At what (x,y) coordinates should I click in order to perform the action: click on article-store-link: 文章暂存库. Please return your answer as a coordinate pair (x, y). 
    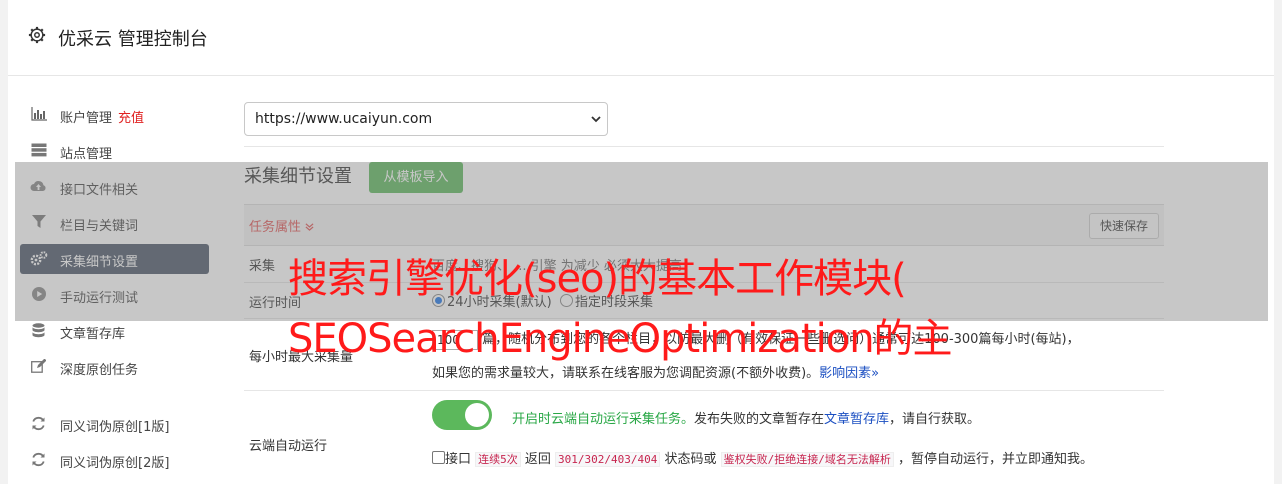
    Looking at the image, I should click on (856, 419).